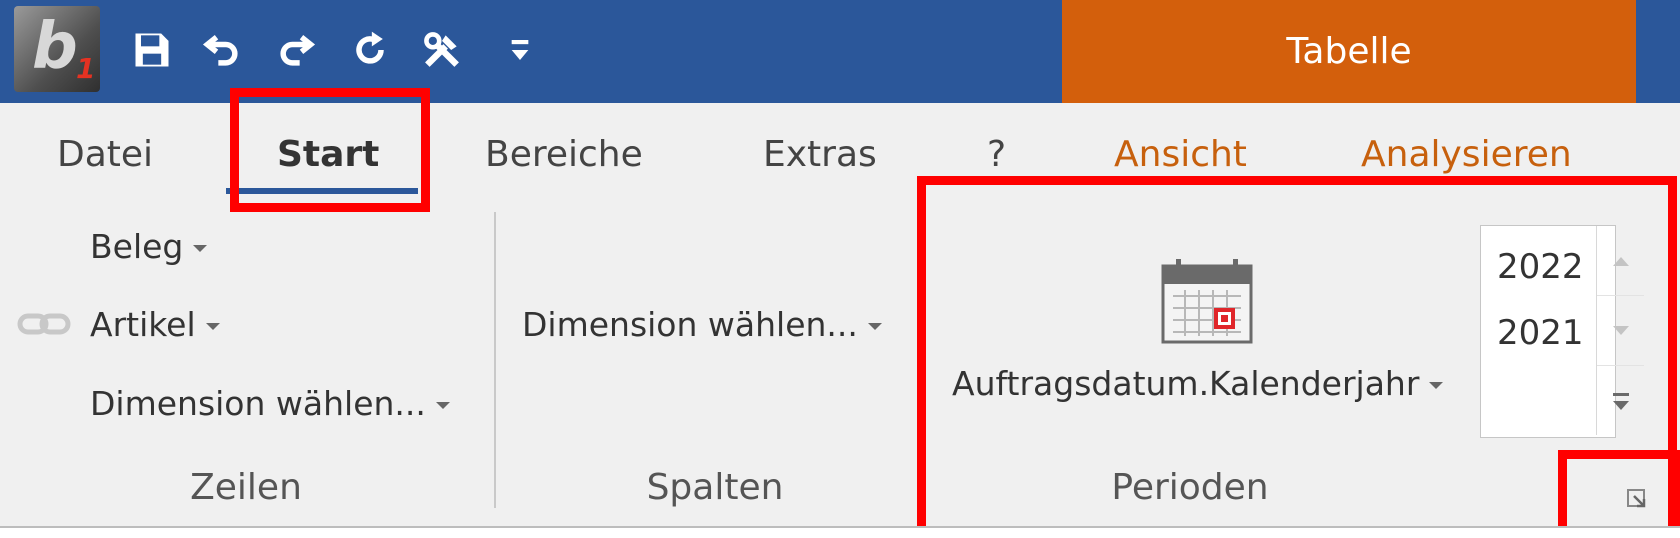 The width and height of the screenshot is (1680, 538). I want to click on chevron-up-icon, so click(1620, 261).